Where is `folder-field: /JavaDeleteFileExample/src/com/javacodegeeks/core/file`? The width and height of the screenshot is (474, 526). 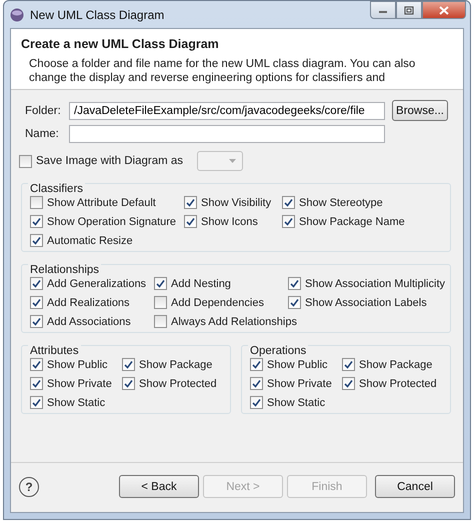 folder-field: /JavaDeleteFileExample/src/com/javacodegeeks/core/file is located at coordinates (227, 111).